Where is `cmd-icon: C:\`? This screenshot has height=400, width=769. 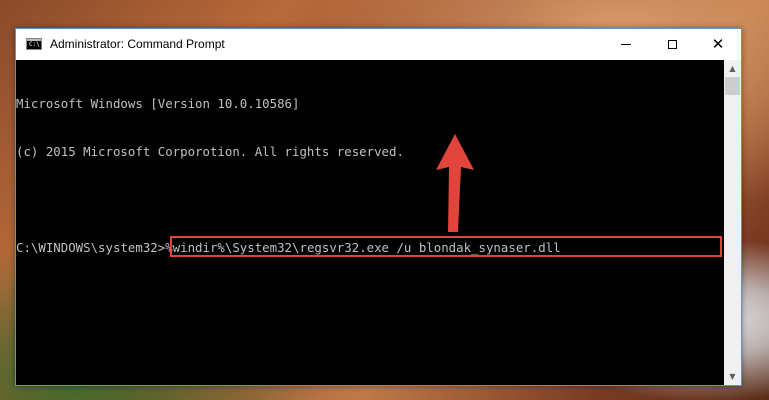
cmd-icon: C:\ is located at coordinates (34, 44).